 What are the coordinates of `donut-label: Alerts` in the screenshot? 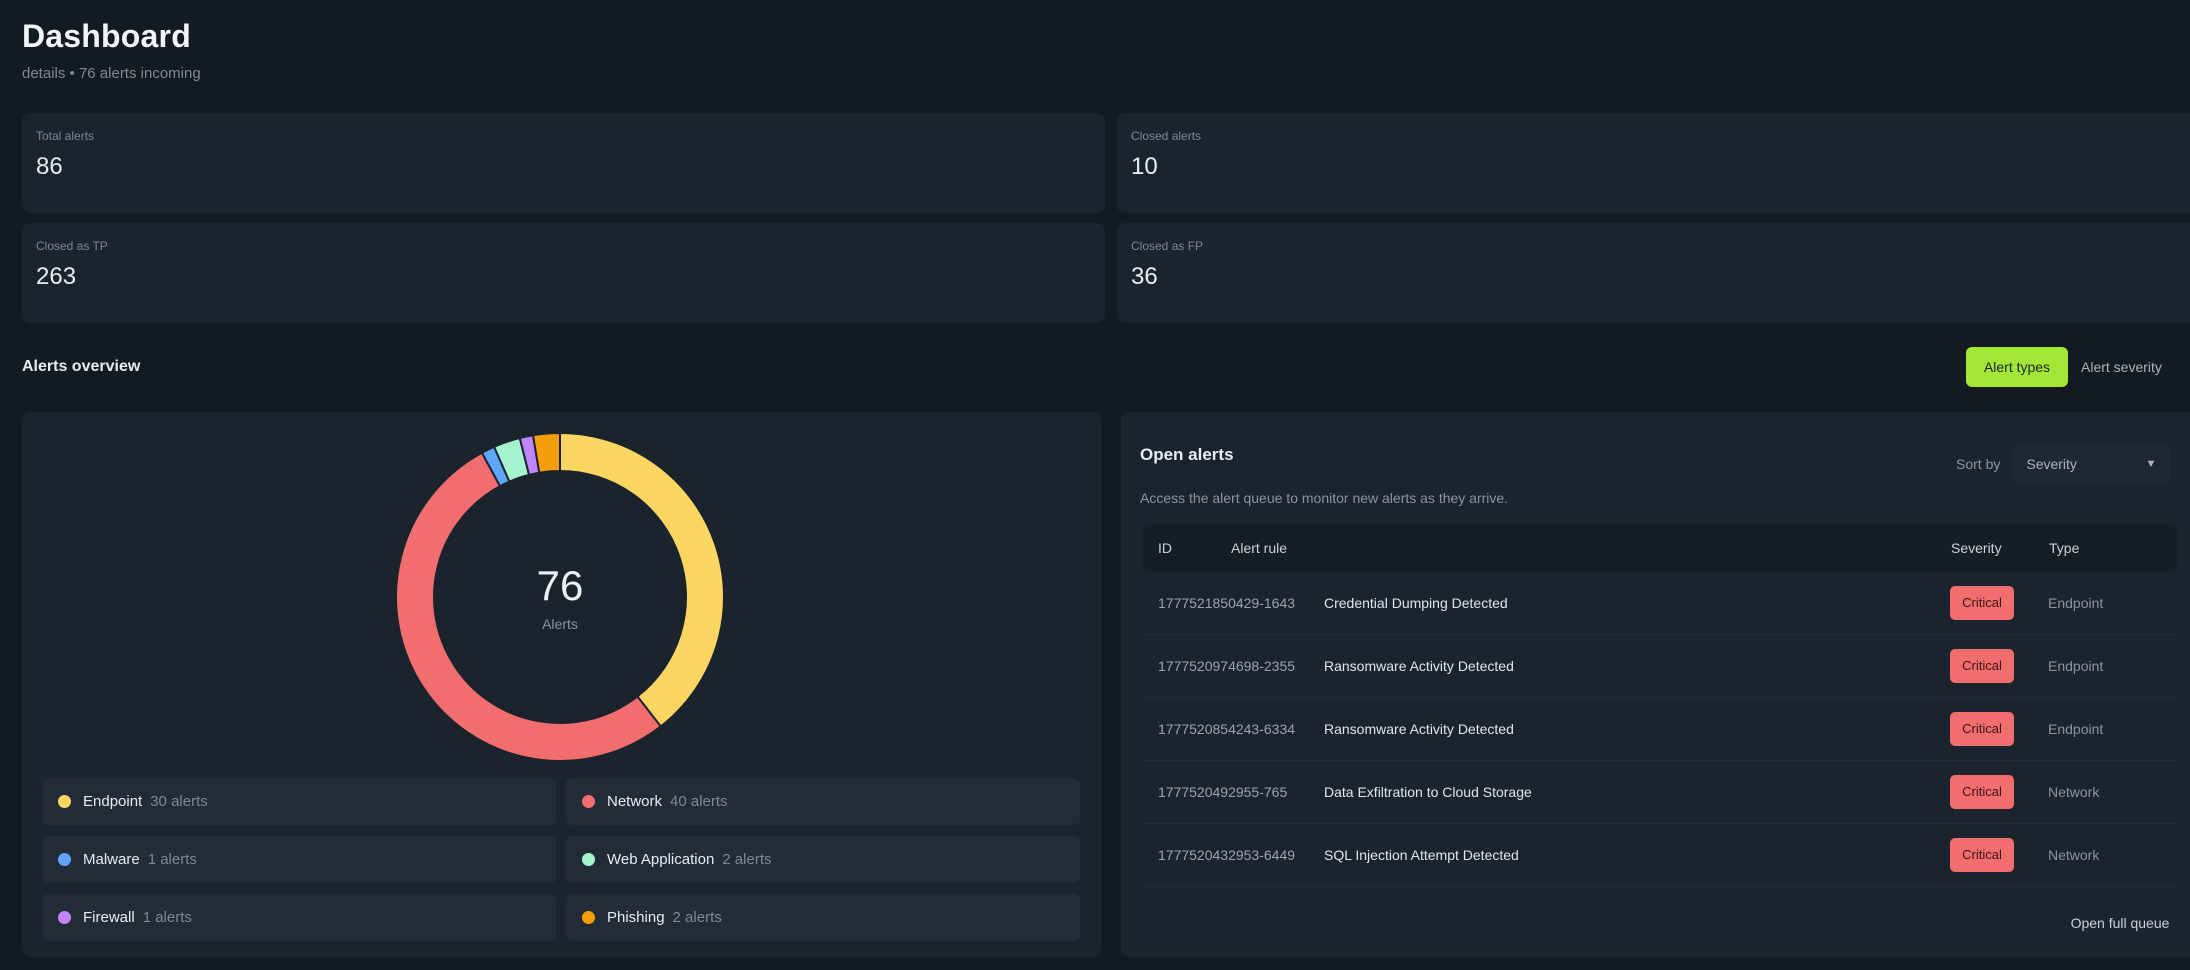 It's located at (560, 624).